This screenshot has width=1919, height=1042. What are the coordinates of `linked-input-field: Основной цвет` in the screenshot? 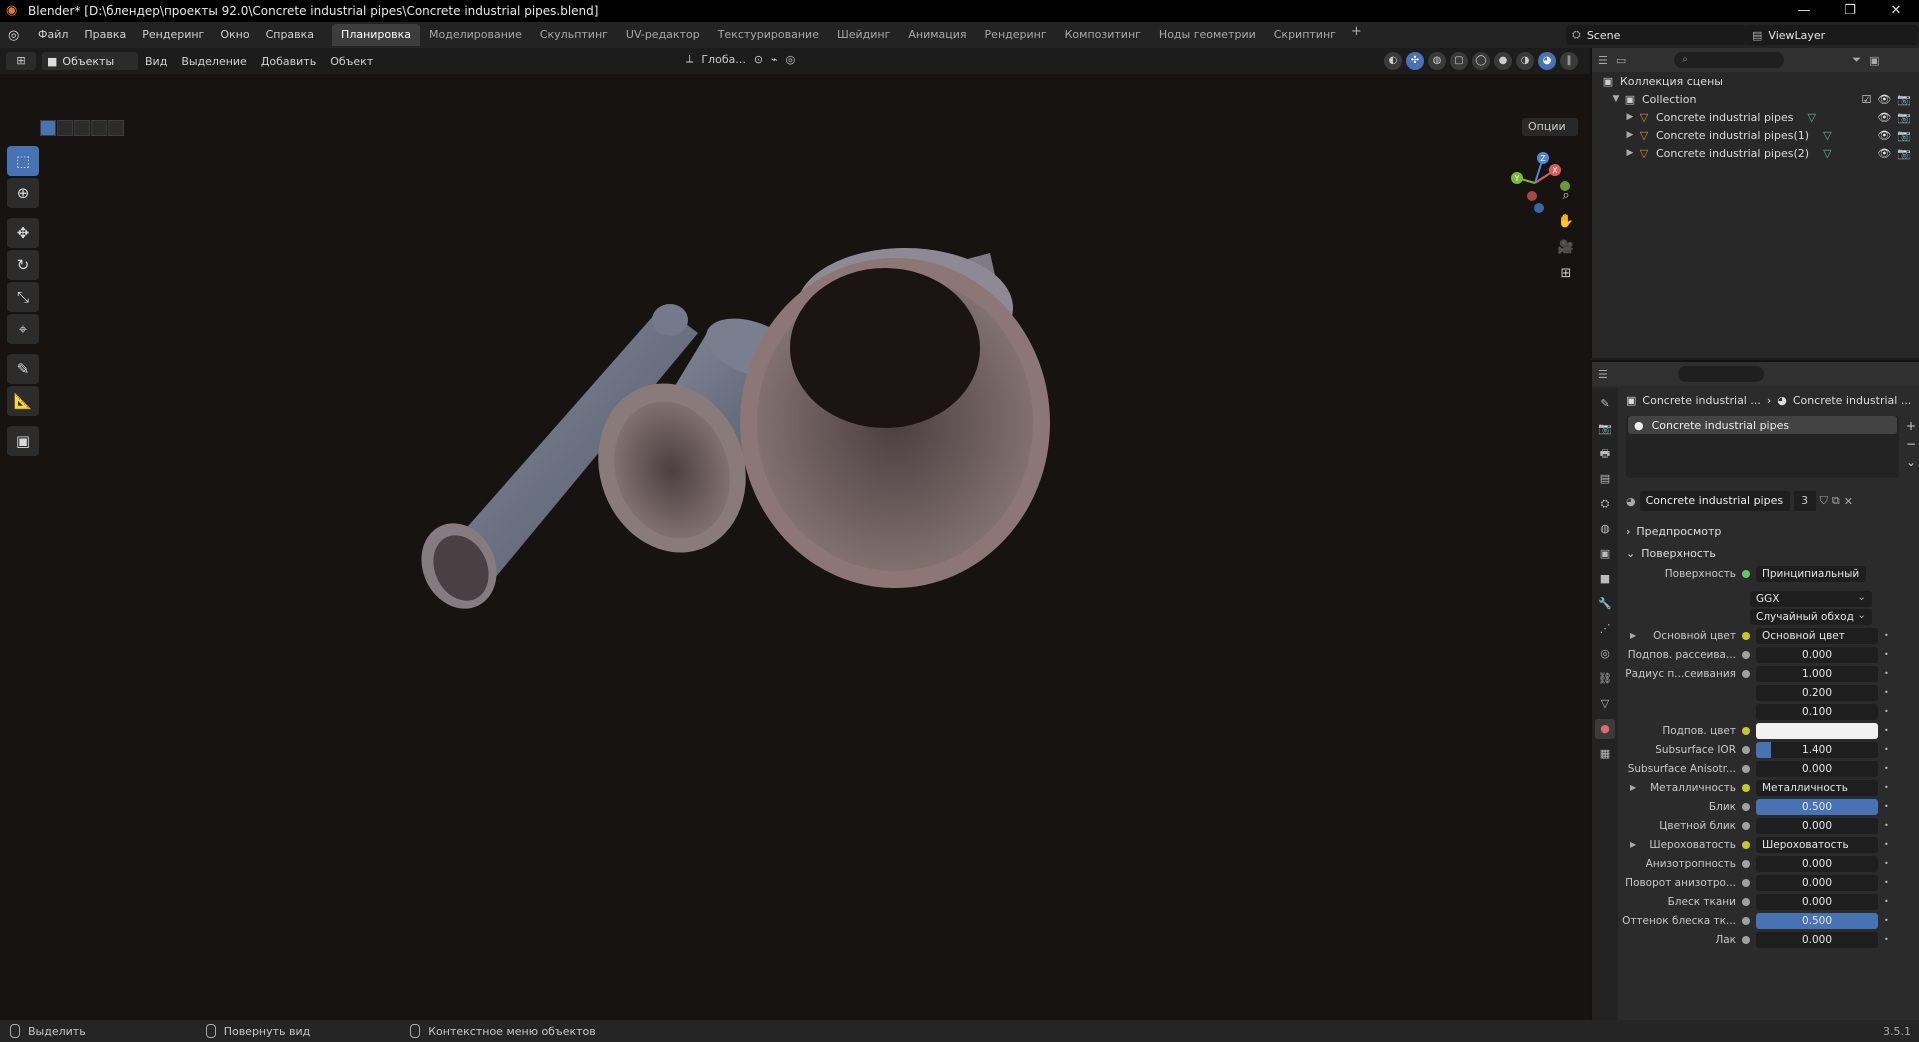 It's located at (1817, 635).